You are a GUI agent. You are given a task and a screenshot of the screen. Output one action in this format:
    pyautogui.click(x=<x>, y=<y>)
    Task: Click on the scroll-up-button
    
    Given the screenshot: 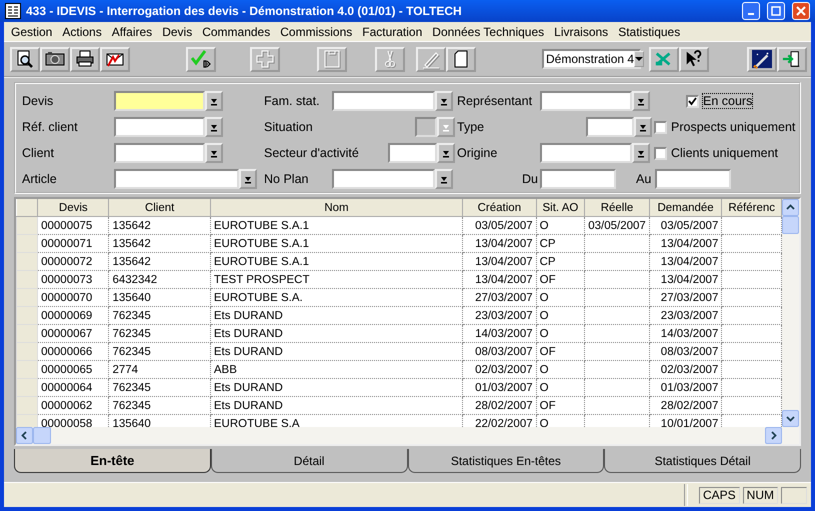 What is the action you would take?
    pyautogui.click(x=790, y=207)
    